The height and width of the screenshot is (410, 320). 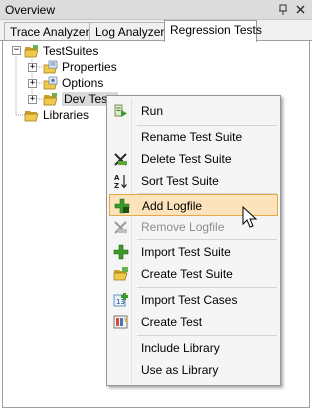 I want to click on svg-text: Z, so click(x=116, y=185).